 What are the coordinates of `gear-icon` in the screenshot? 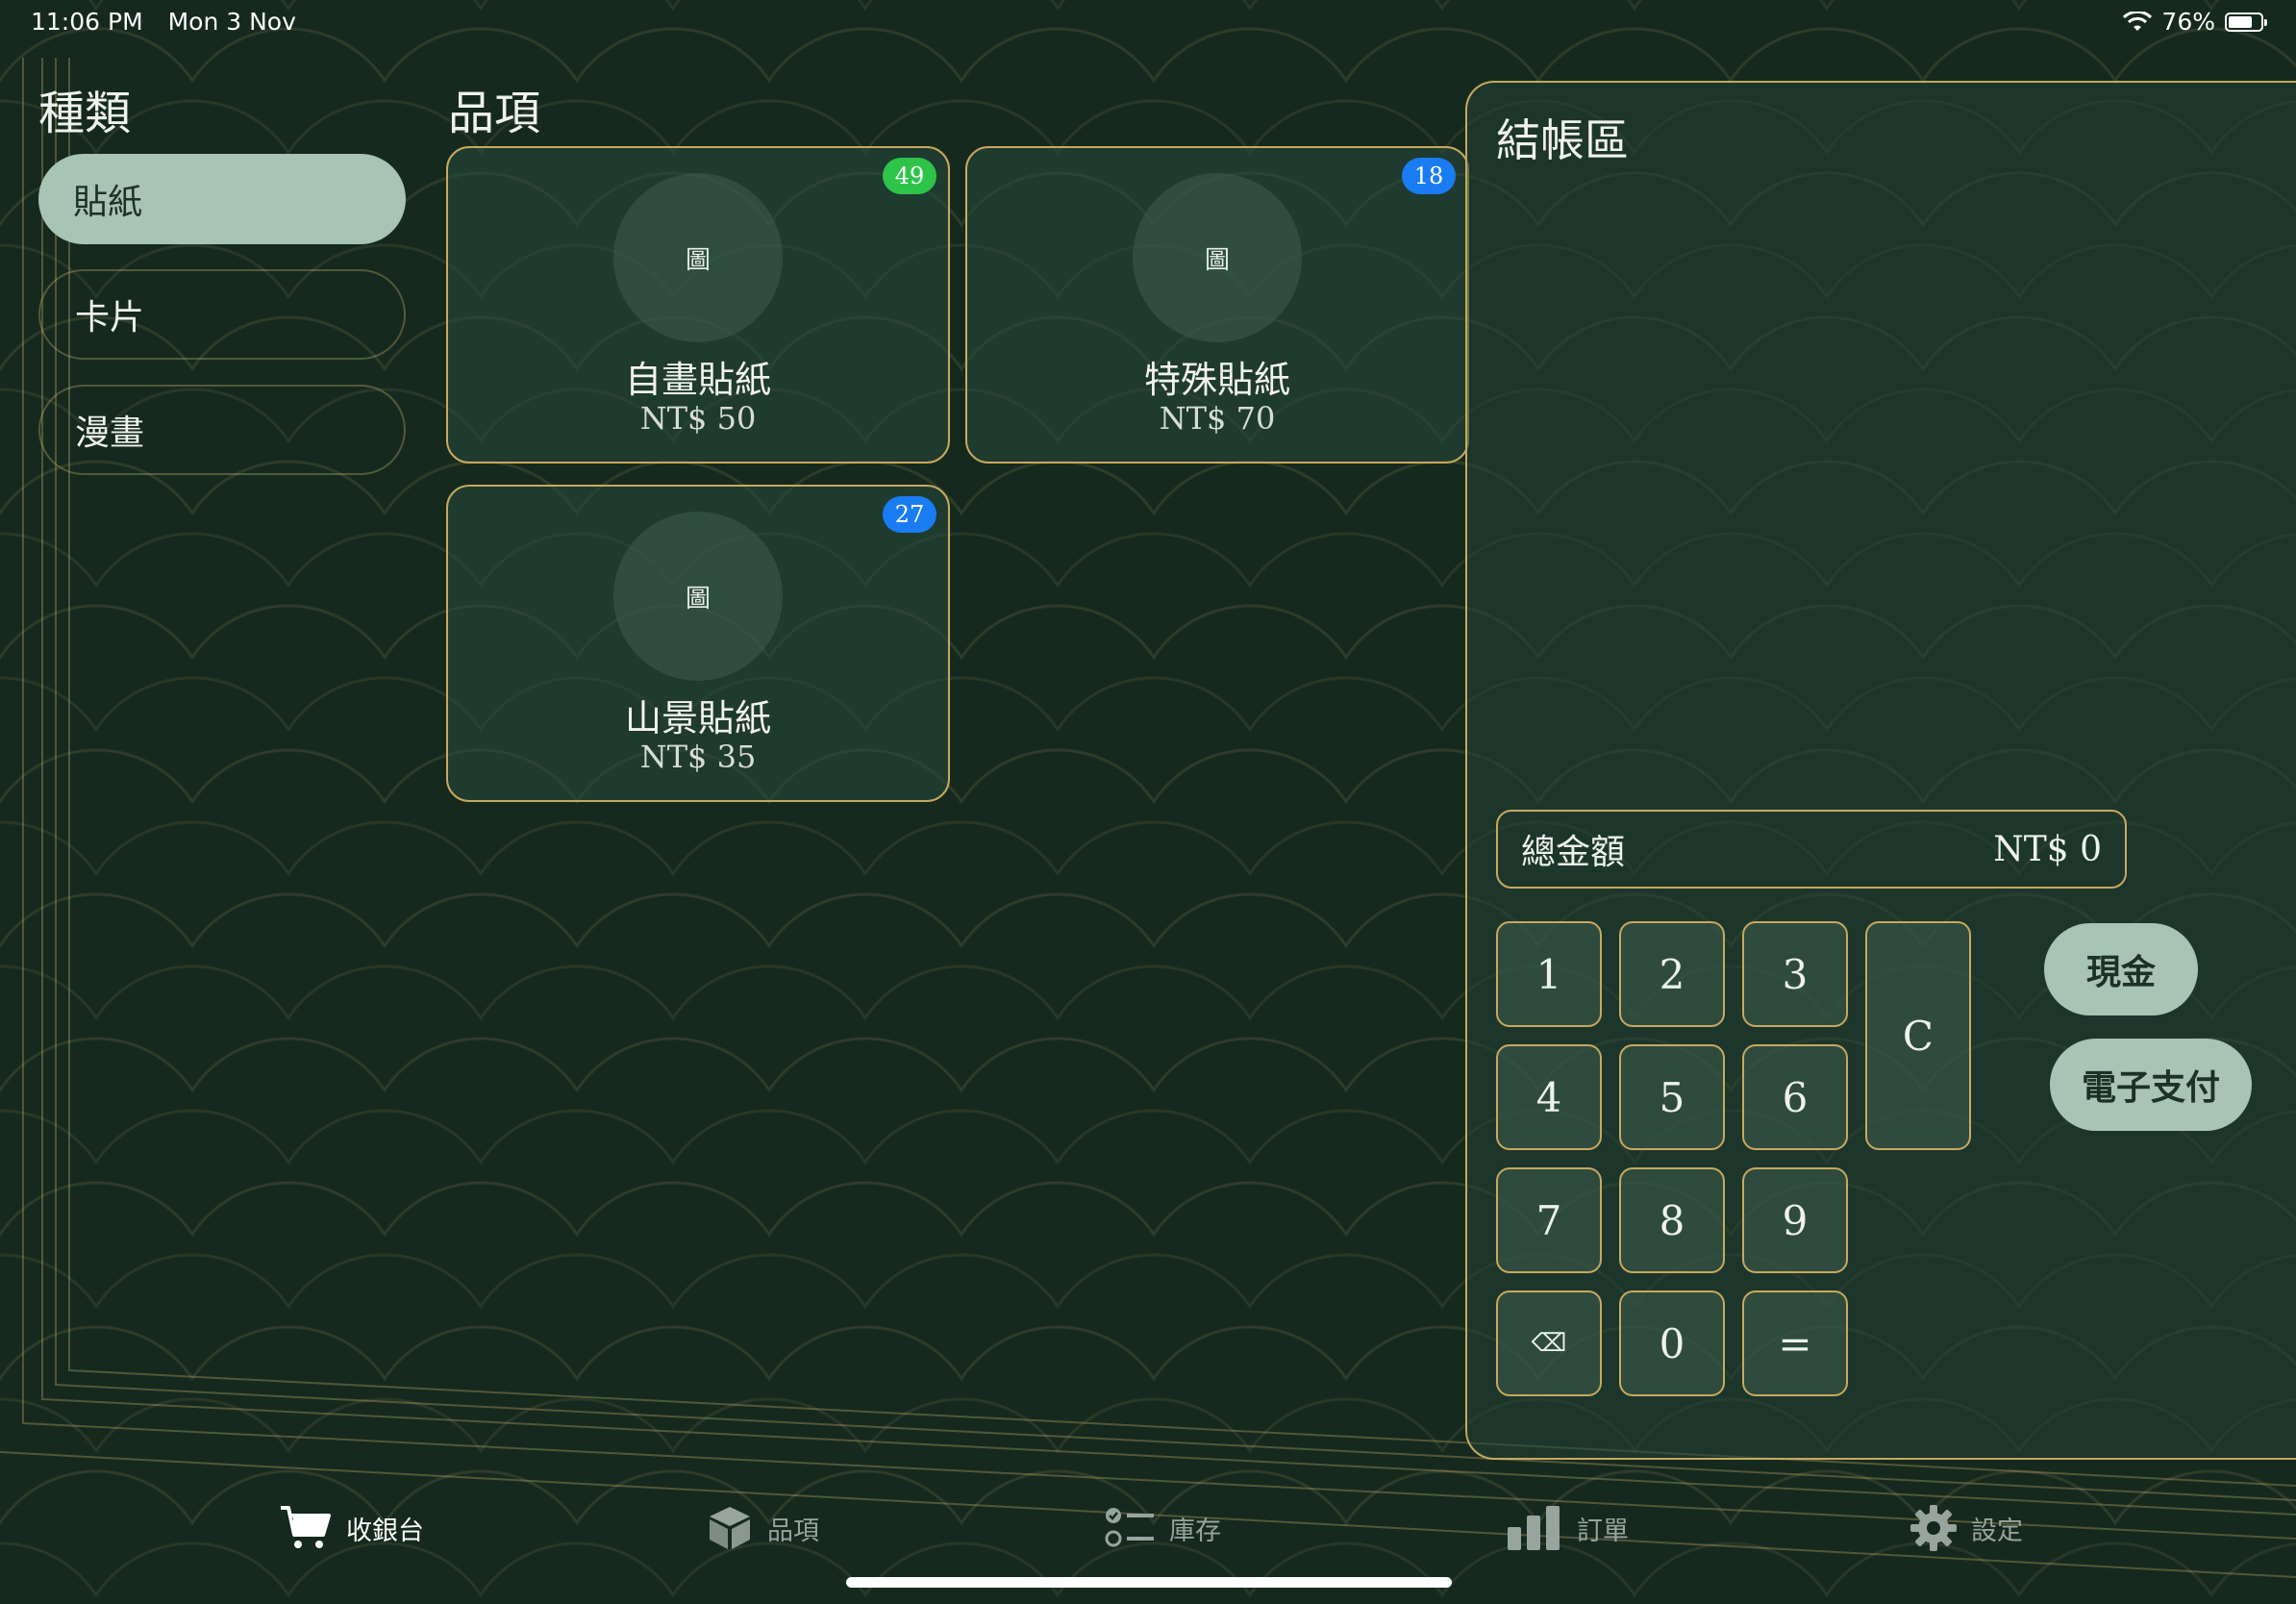 It's located at (1933, 1528).